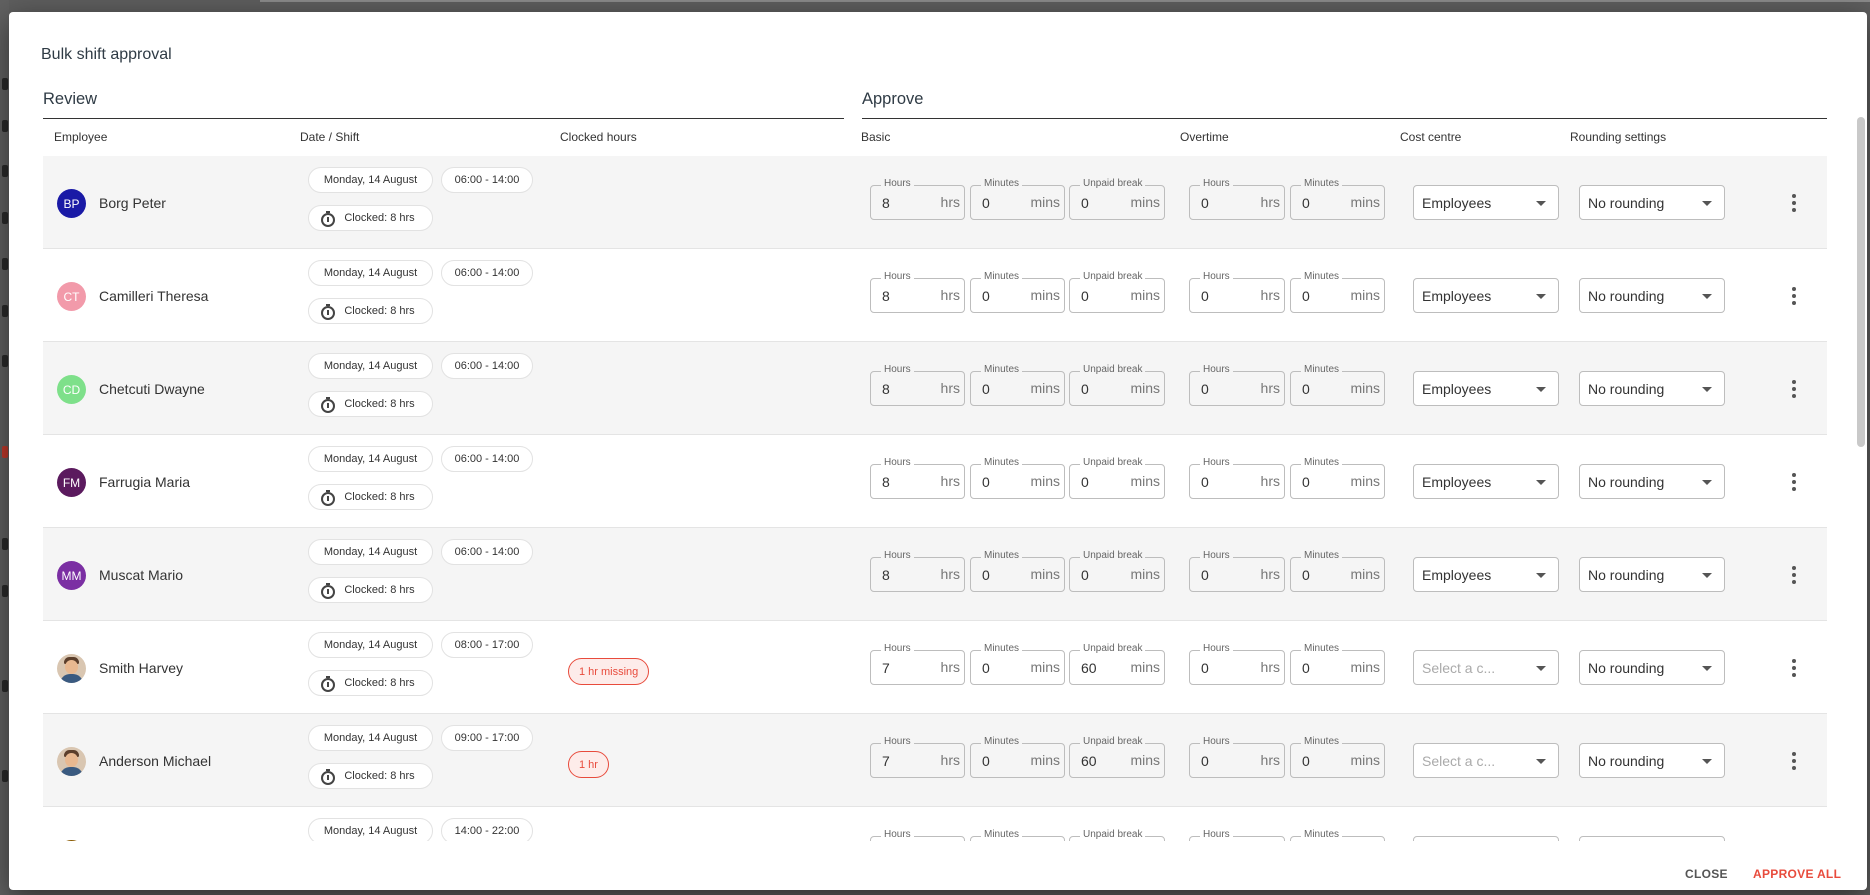 The height and width of the screenshot is (895, 1870). Describe the element at coordinates (1089, 761) in the screenshot. I see `field-value: 60` at that location.